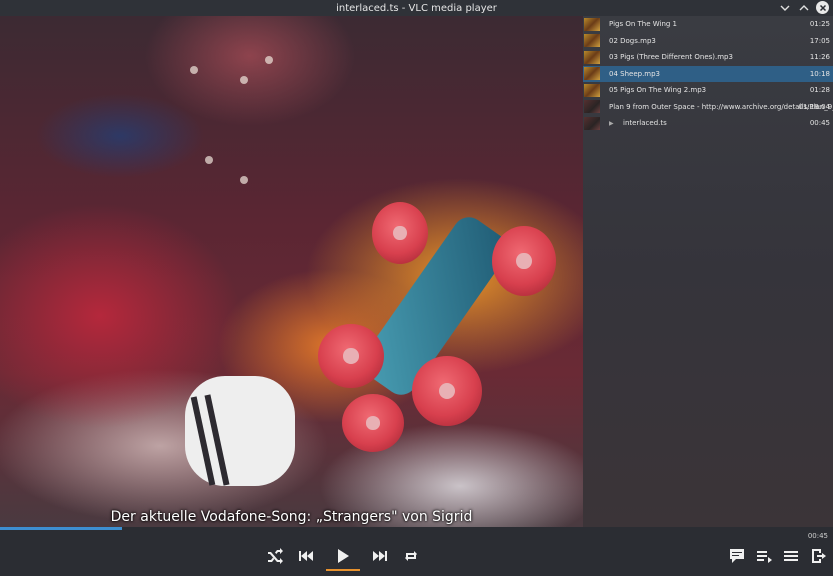  What do you see at coordinates (814, 106) in the screenshot?
I see `playlist-item-duration: 01:18:04` at bounding box center [814, 106].